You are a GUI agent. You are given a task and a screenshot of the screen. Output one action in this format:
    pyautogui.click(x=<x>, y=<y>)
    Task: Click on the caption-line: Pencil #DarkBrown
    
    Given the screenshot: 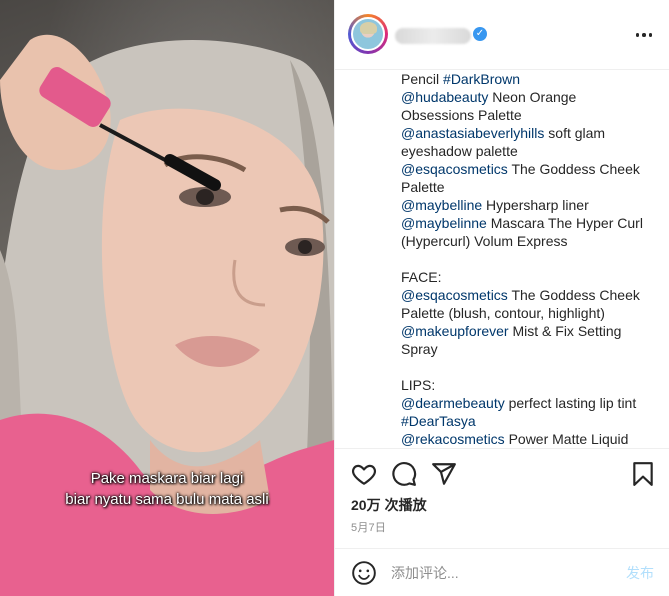 What is the action you would take?
    pyautogui.click(x=527, y=79)
    